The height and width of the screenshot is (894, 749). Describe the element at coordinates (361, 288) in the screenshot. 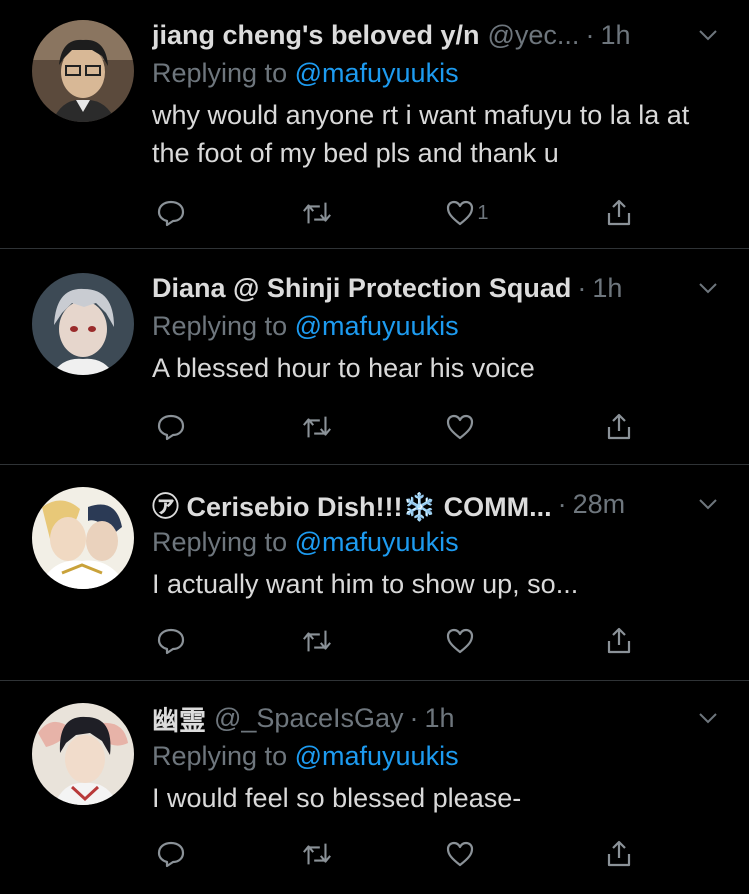

I see `display-name: Diana @ Shinji Protection Squad` at that location.